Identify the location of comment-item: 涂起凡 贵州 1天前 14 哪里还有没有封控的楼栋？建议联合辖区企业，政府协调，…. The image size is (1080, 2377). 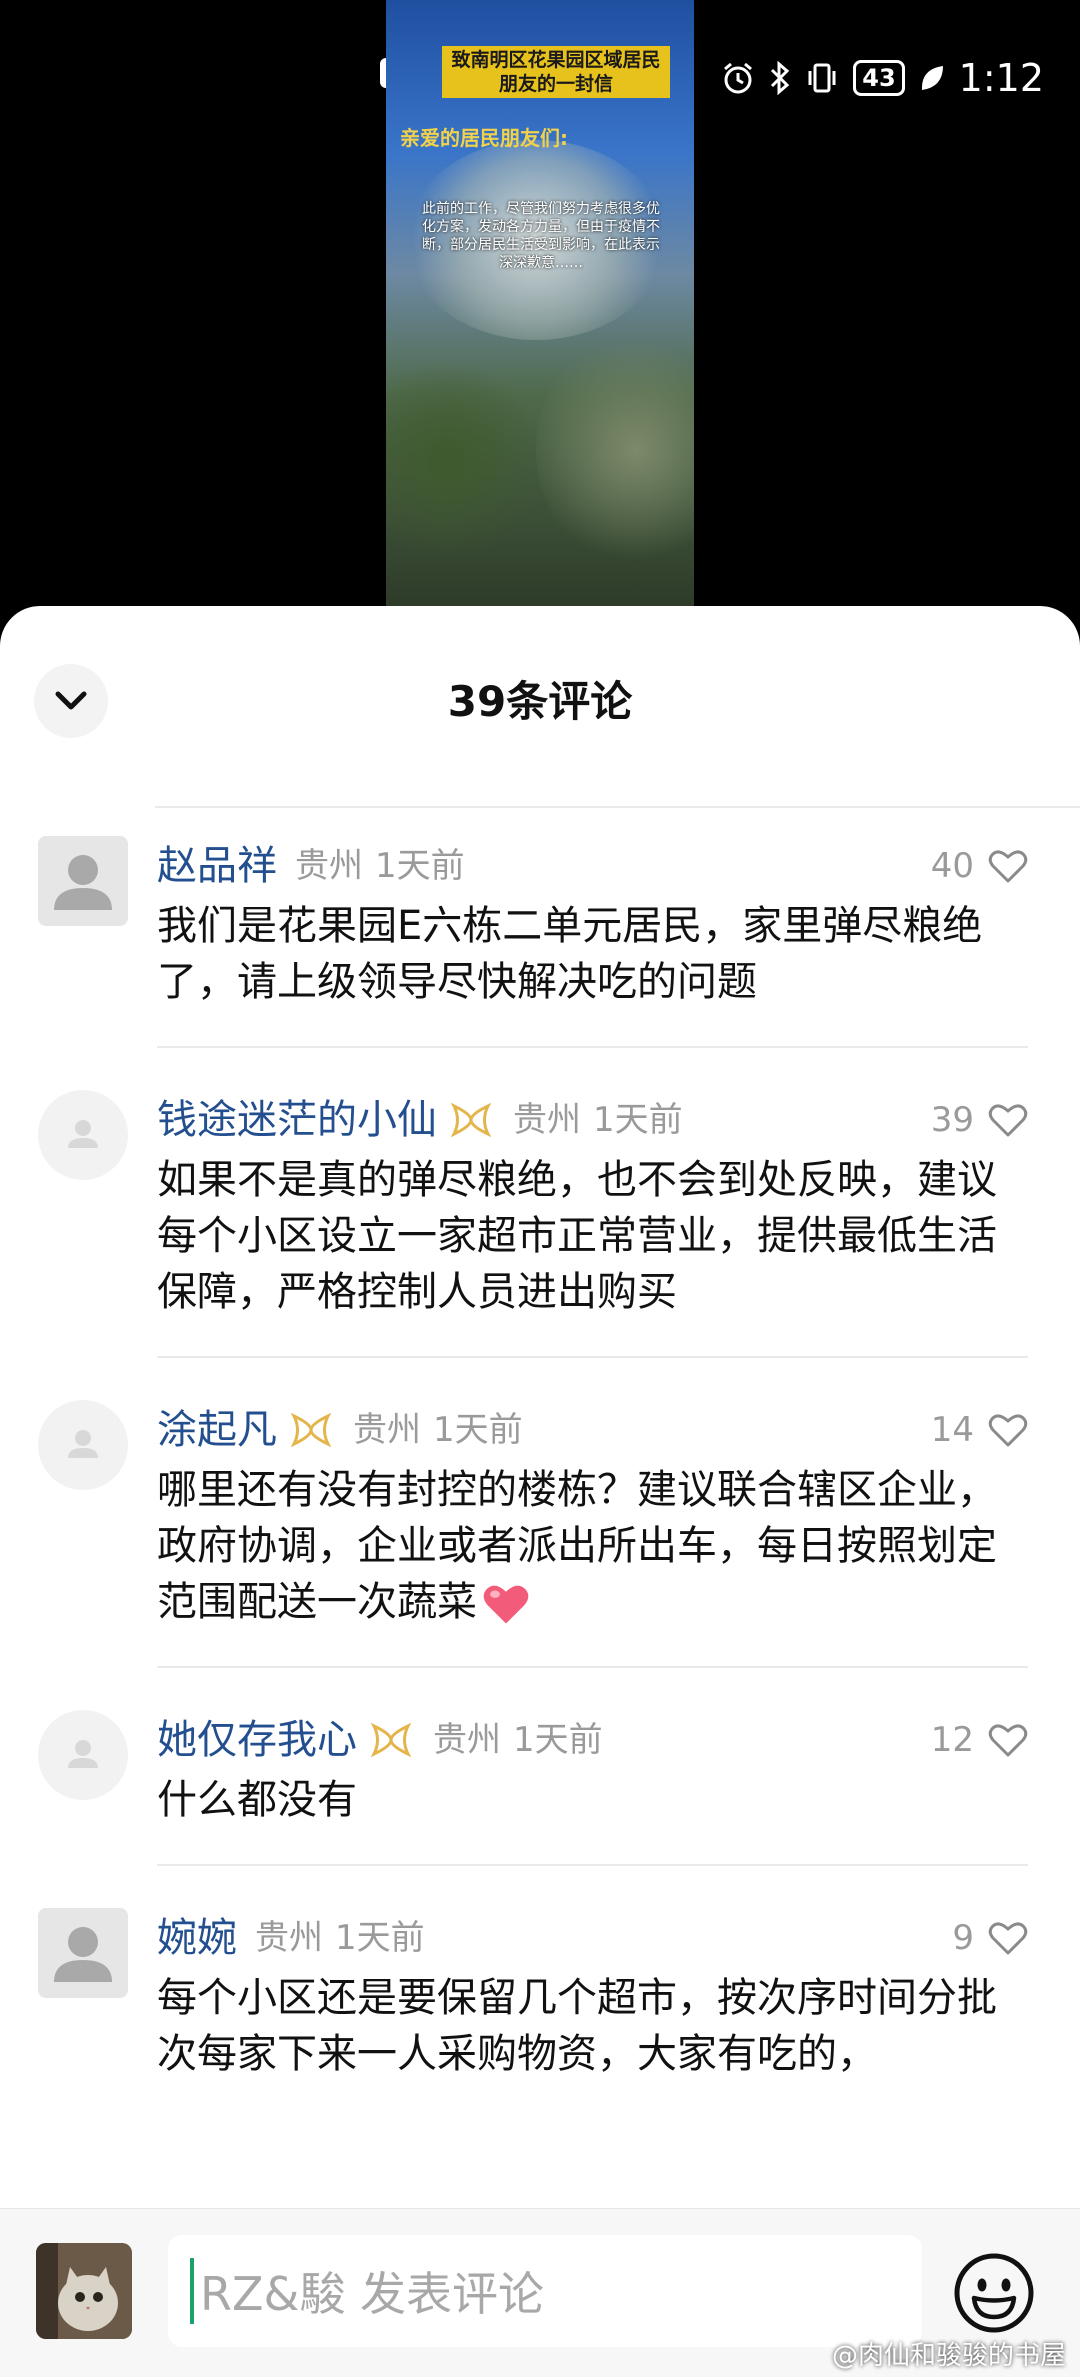
(540, 1534).